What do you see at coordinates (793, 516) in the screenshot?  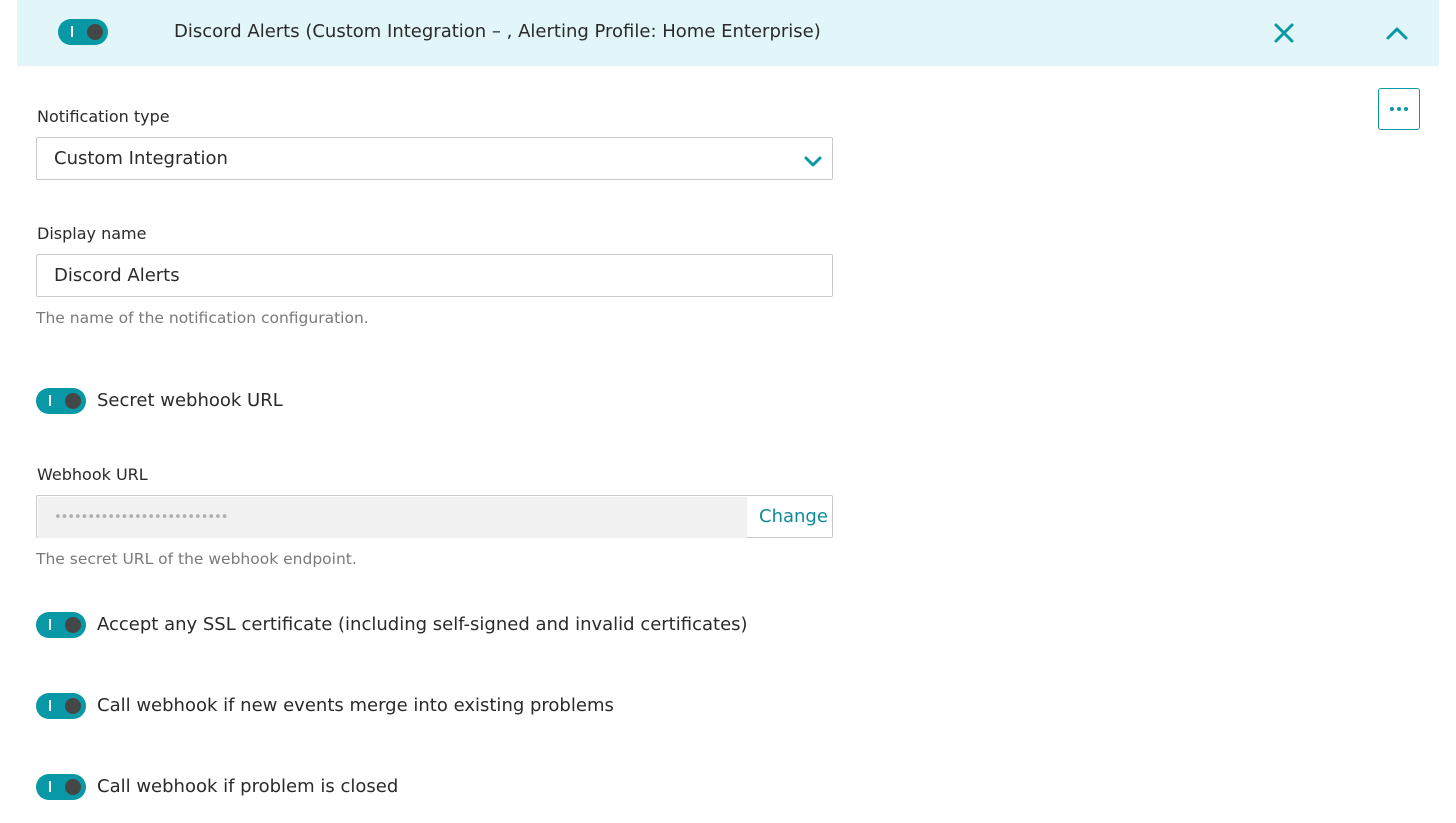 I see `change-webhook-url-link: Change` at bounding box center [793, 516].